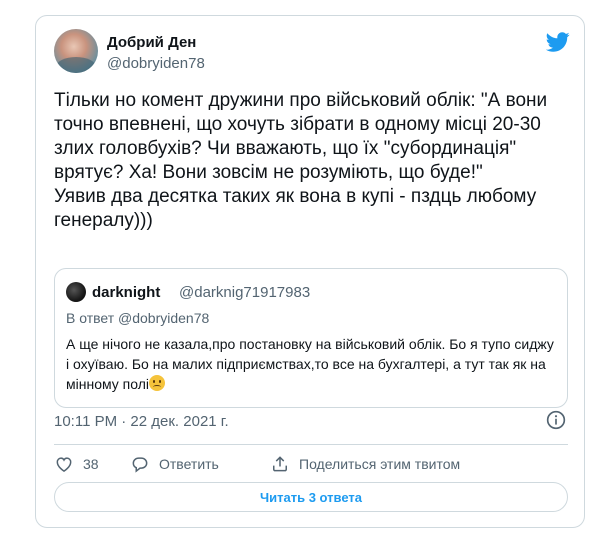 Image resolution: width=599 pixels, height=536 pixels. Describe the element at coordinates (141, 421) in the screenshot. I see `tweet-timestamp: 10:11 PM · 22 дек. 2021 г.` at that location.